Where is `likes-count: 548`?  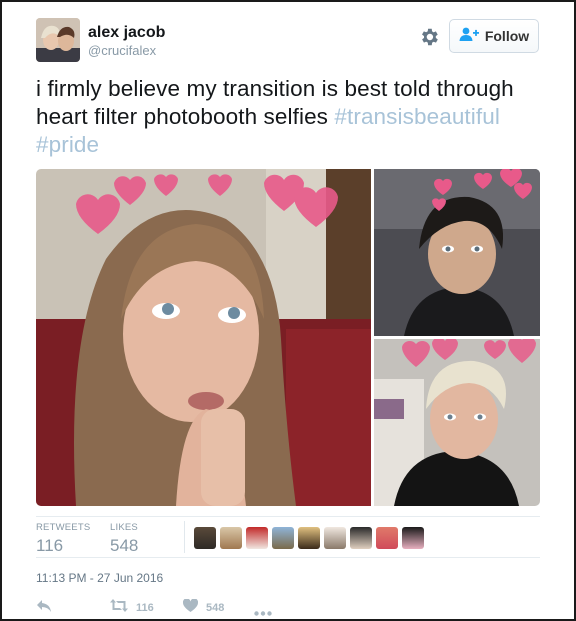 likes-count: 548 is located at coordinates (124, 545).